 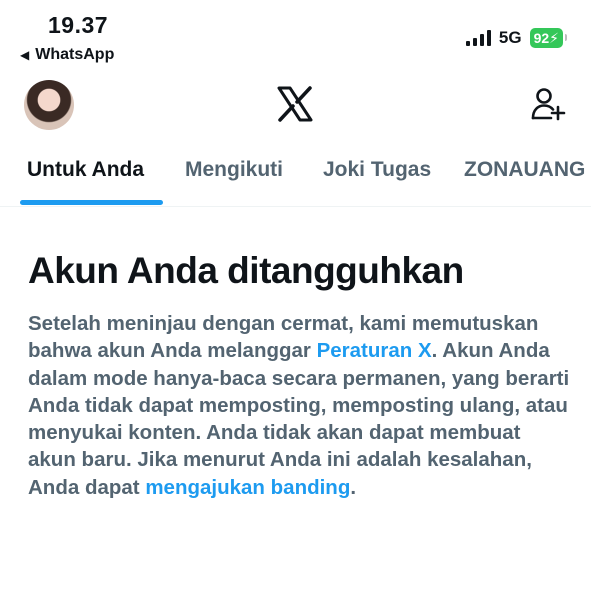 I want to click on timeline-tabs: Untuk Anda Mengikuti Joki Tugas ZONAUANG, so click(x=295, y=177).